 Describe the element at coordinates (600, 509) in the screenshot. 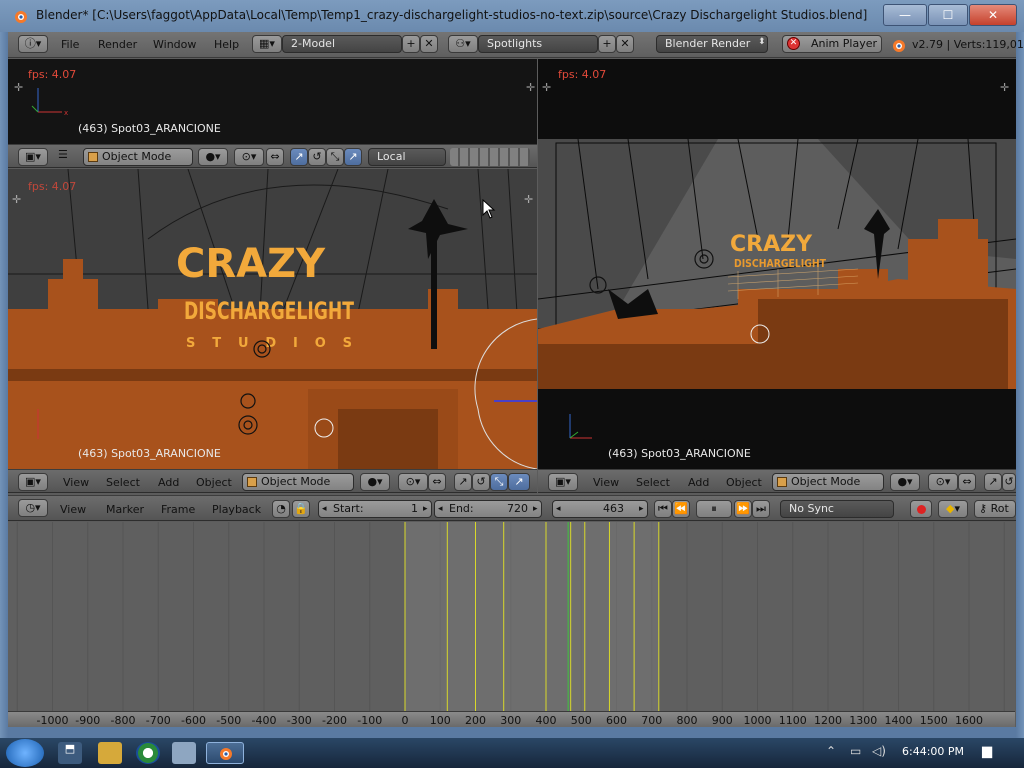

I see `current-frame-field: ◂ 463 ▸` at that location.